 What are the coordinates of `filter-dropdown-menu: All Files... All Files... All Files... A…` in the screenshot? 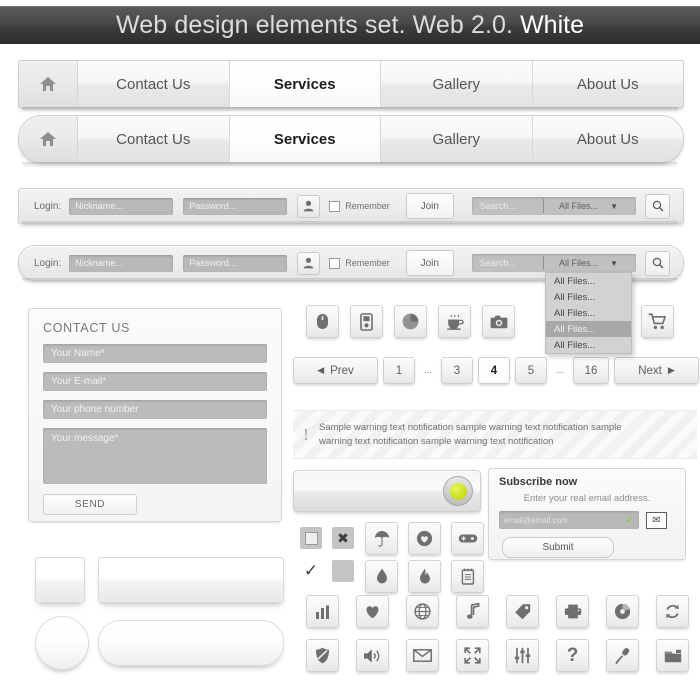 It's located at (588, 313).